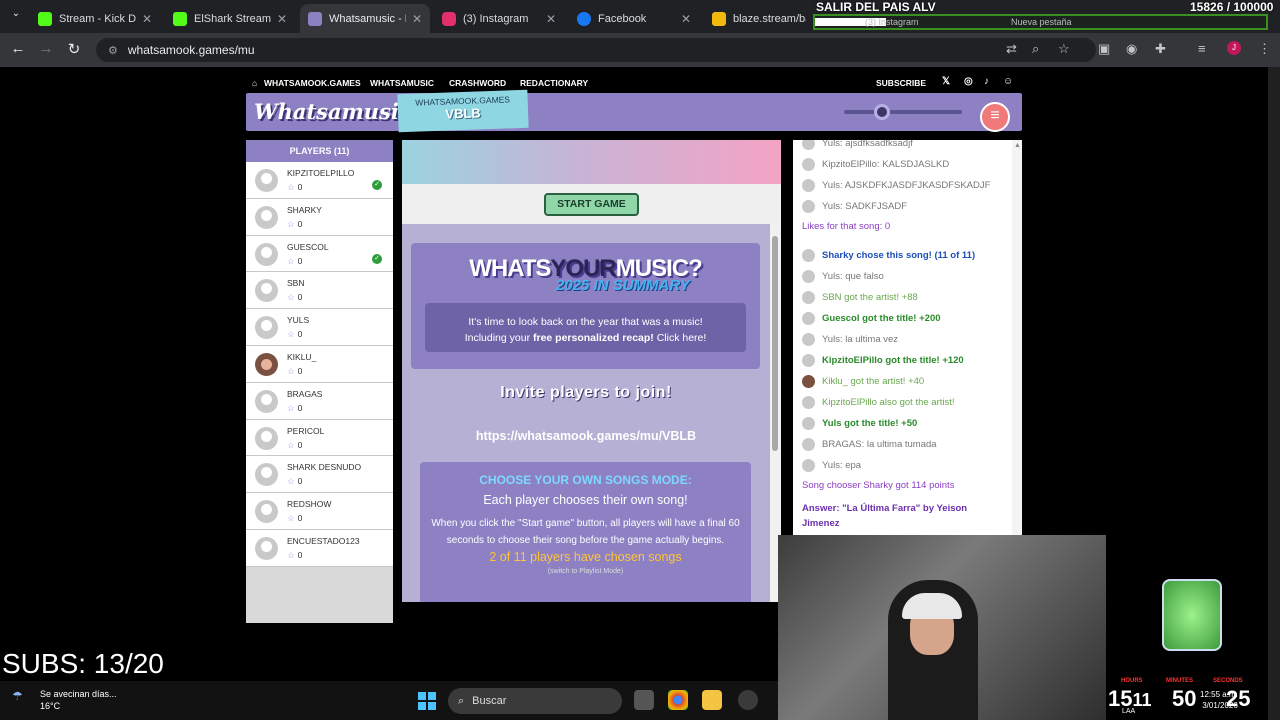 The height and width of the screenshot is (720, 1280). Describe the element at coordinates (266, 475) in the screenshot. I see `avatar` at that location.